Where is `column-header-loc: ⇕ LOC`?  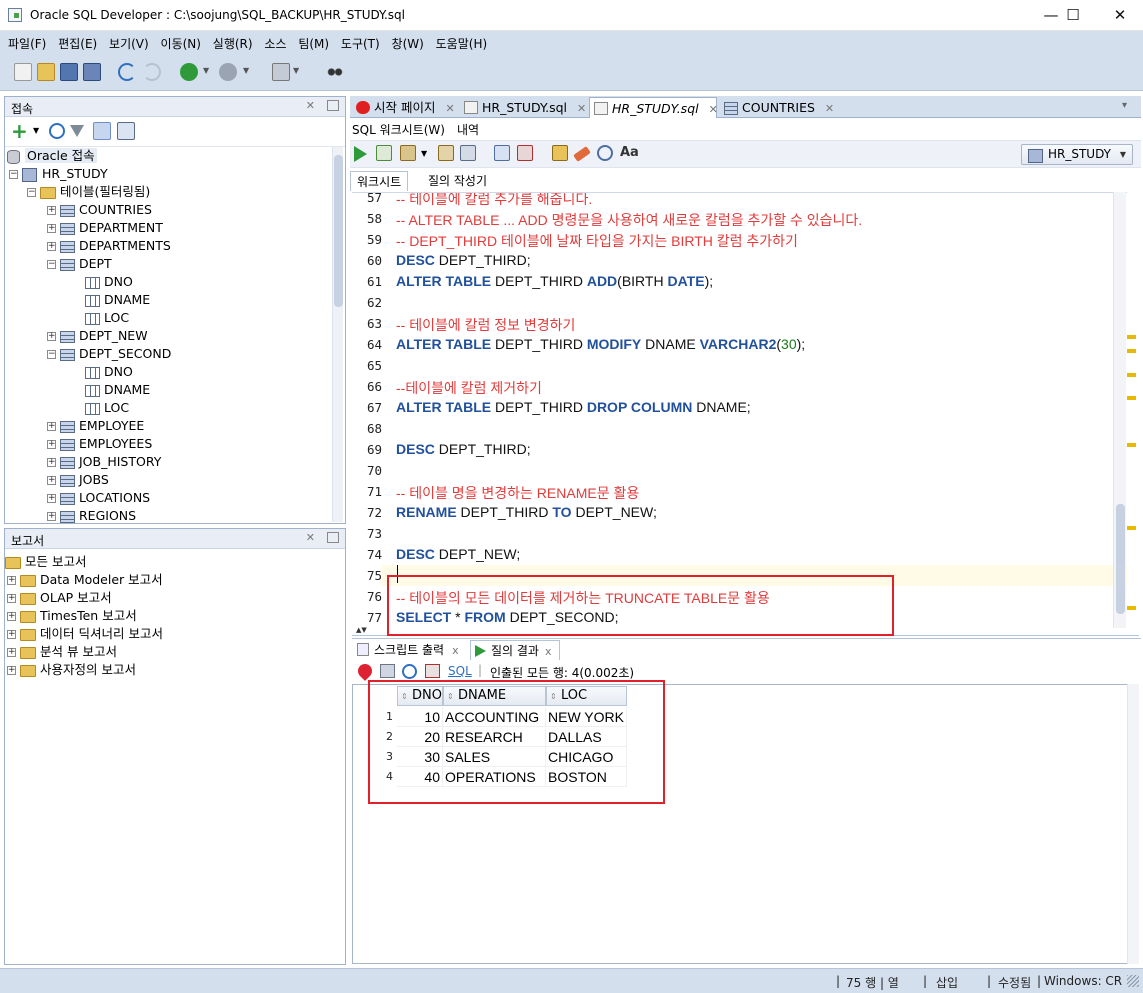
column-header-loc: ⇕ LOC is located at coordinates (586, 696).